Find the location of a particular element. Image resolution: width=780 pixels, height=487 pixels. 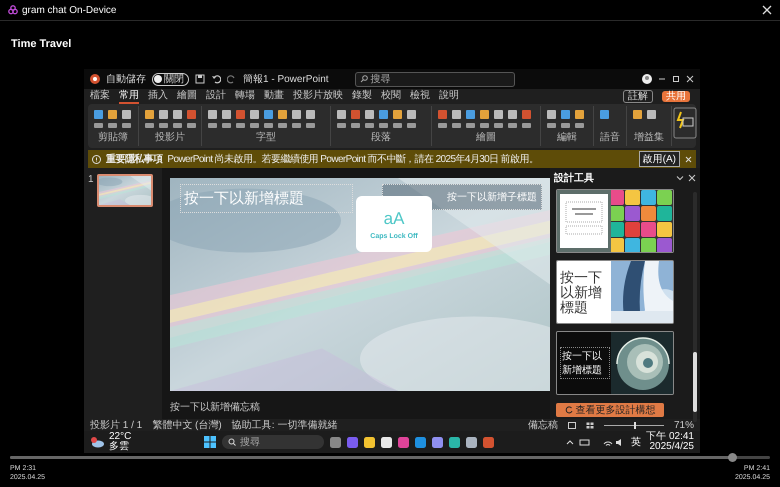

ribbon-tab: 繪圖 is located at coordinates (187, 97).